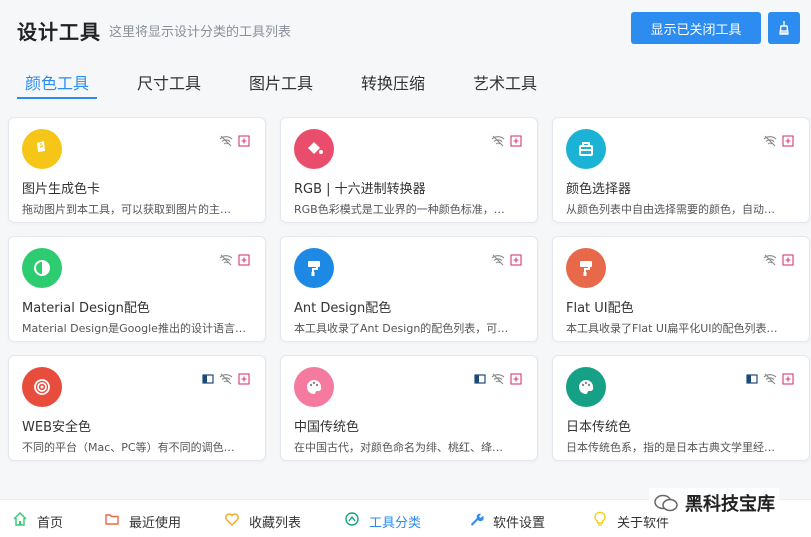 The image size is (811, 537). Describe the element at coordinates (600, 521) in the screenshot. I see `bulb-icon` at that location.